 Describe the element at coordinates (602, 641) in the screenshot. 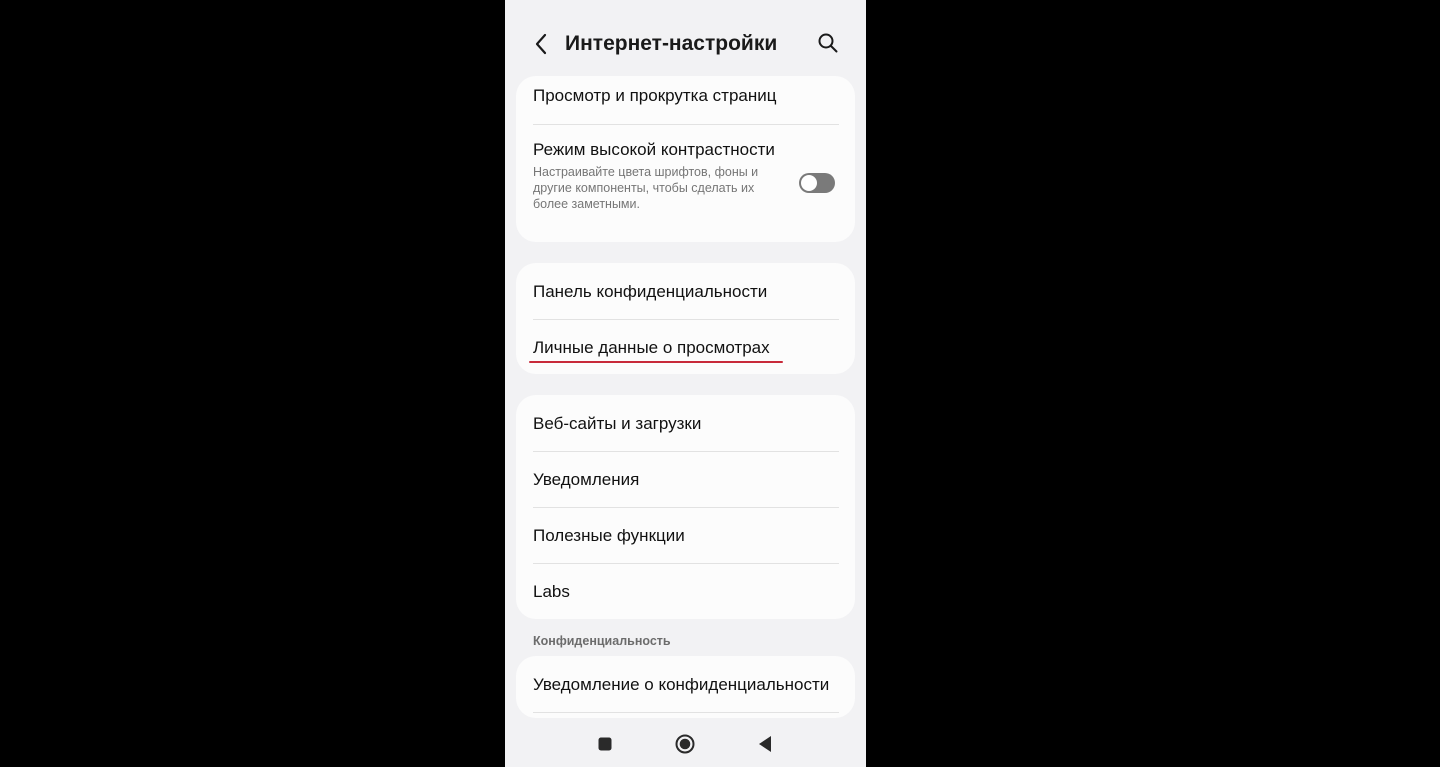

I see `section-header-privacy: Конфиденциальность` at that location.